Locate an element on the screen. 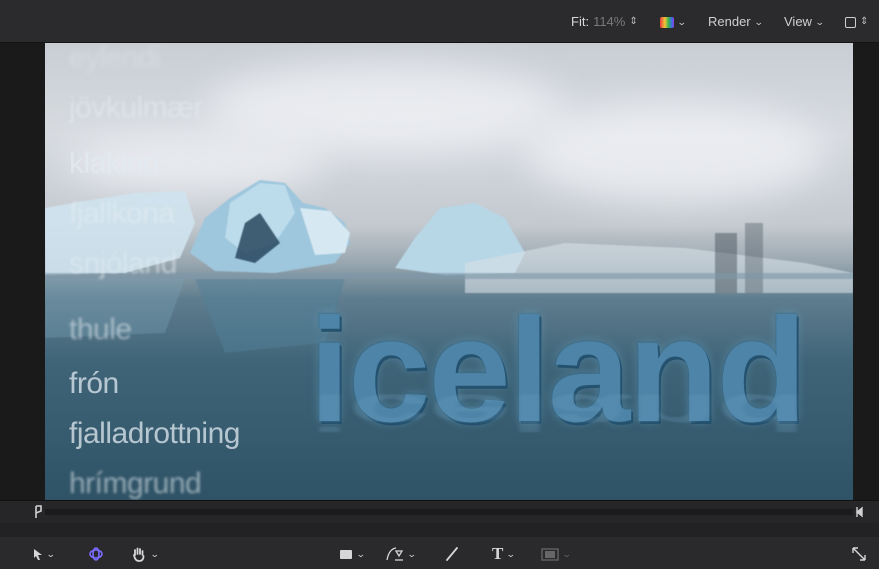 The image size is (879, 569). viewer-top-bar: Fit: 114% ⇕ ⌄ Render ⌄ View ⌄ ⇕ is located at coordinates (439, 21).